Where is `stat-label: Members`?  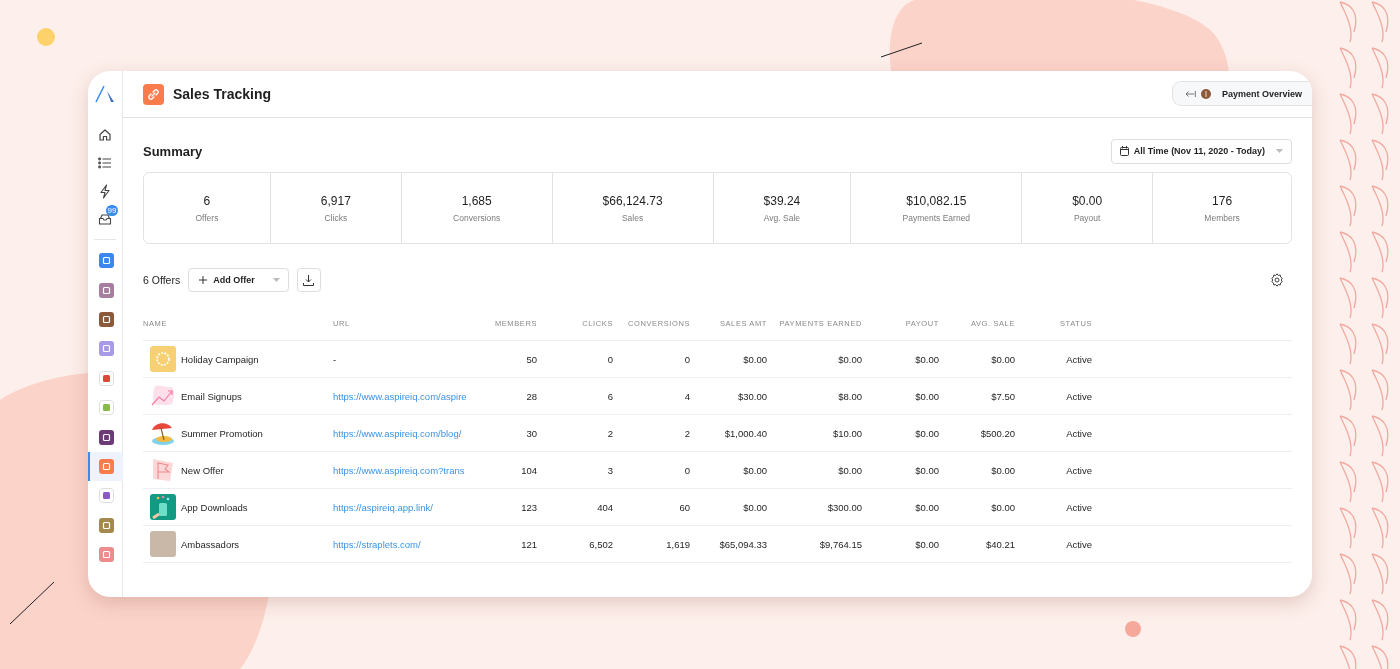
stat-label: Members is located at coordinates (1222, 217).